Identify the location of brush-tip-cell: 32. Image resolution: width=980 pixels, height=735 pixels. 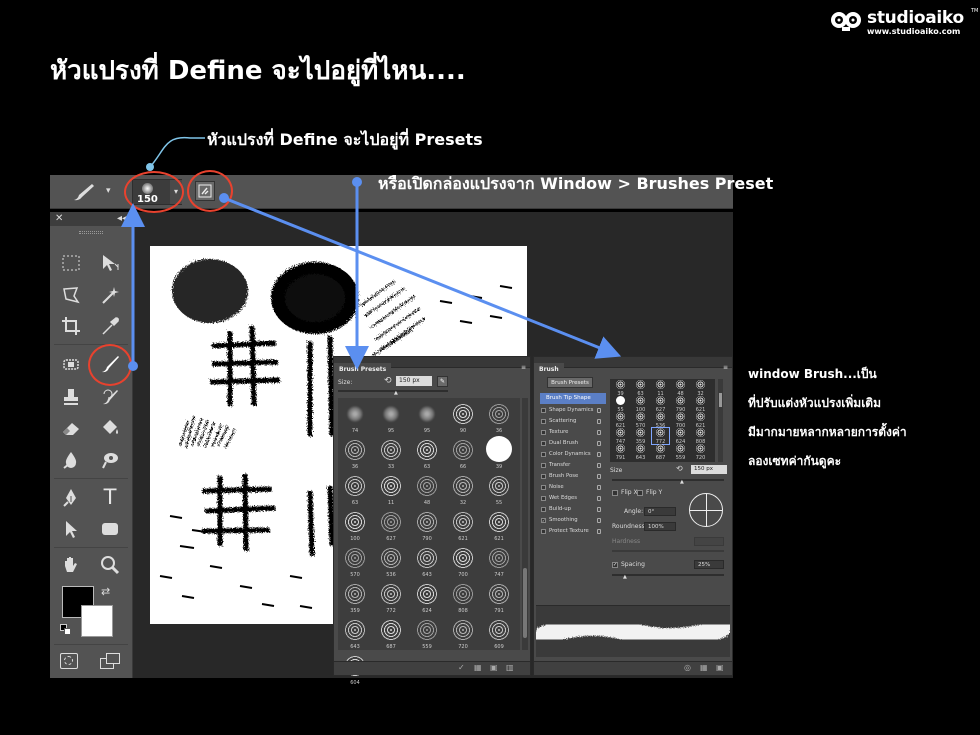
(700, 388).